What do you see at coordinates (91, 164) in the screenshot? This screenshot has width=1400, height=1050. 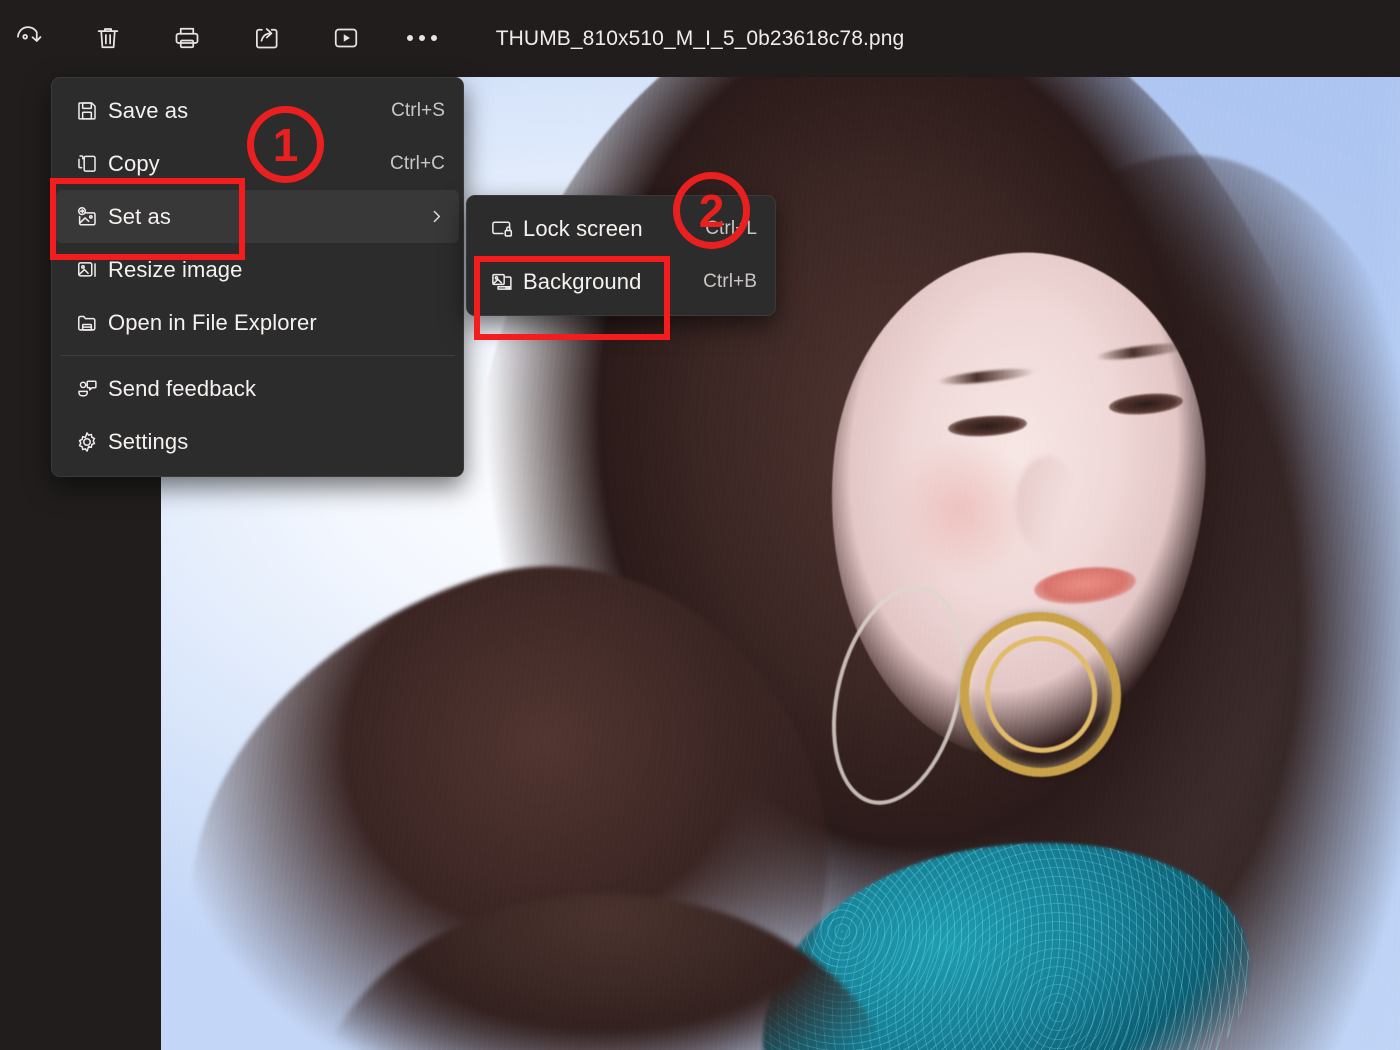 I see `copy-icon` at bounding box center [91, 164].